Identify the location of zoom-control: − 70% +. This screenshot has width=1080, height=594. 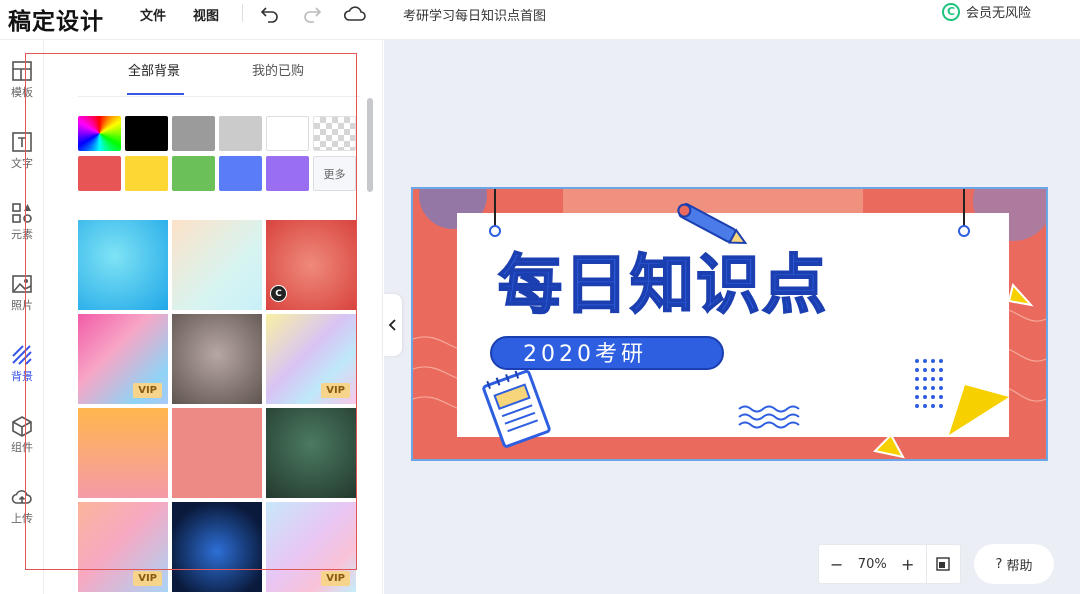
(889, 564).